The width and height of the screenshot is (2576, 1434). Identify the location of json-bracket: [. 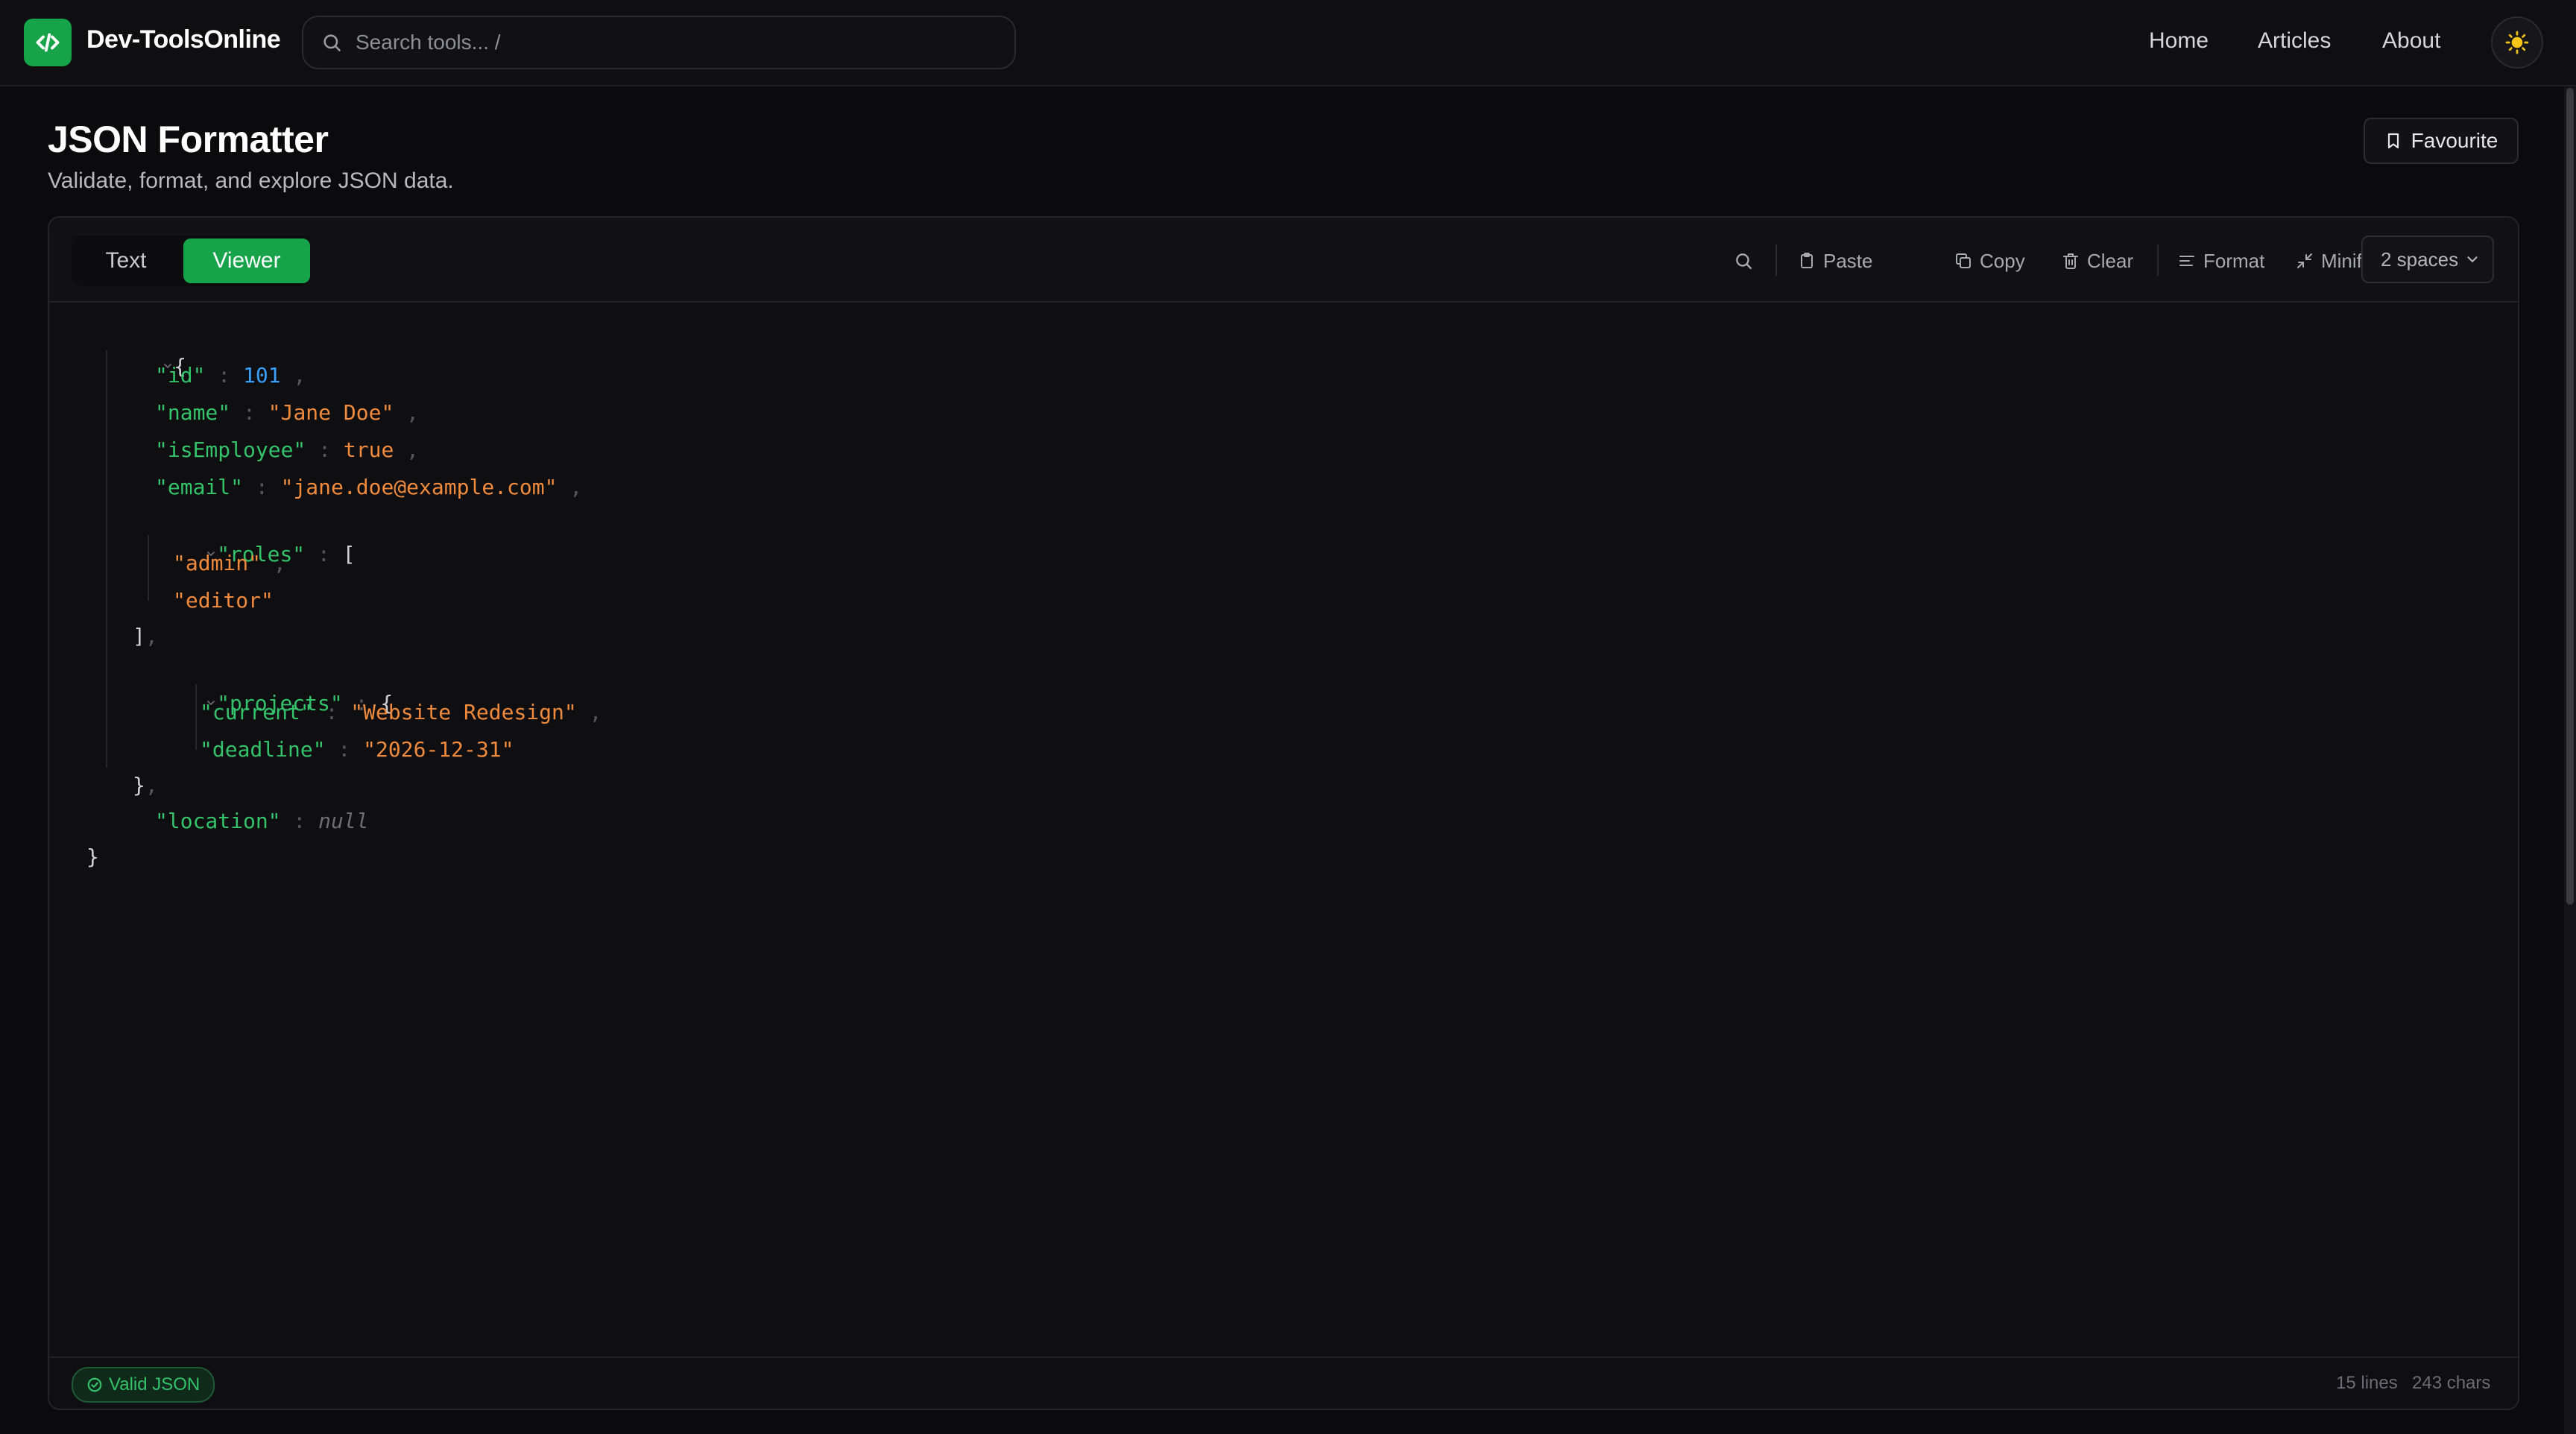
(349, 554).